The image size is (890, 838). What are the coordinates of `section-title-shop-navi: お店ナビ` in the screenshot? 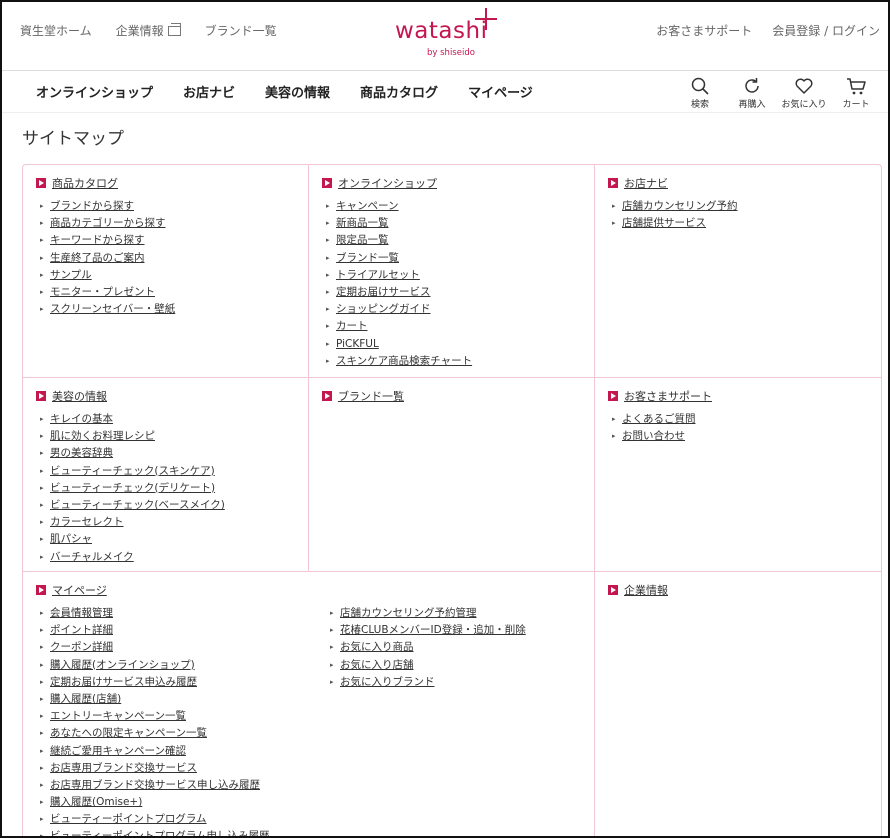 It's located at (646, 183).